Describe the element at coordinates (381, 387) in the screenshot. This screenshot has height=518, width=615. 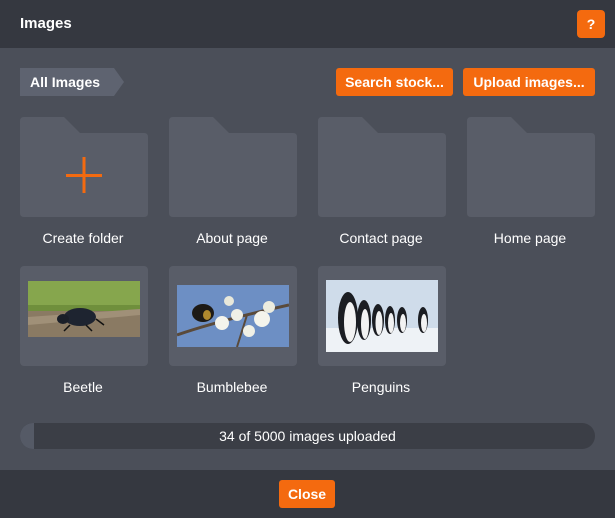
I see `image-label: Penguins` at that location.